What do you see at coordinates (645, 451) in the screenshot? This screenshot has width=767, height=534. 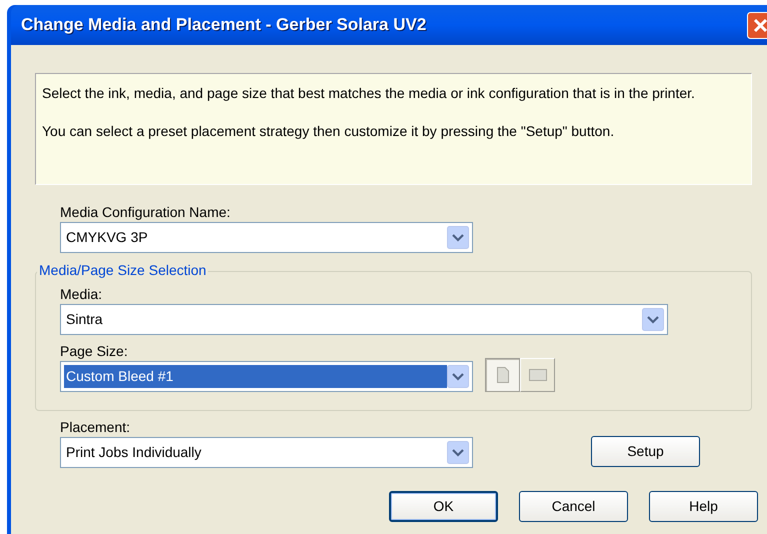 I see `dialog-button: Setup` at bounding box center [645, 451].